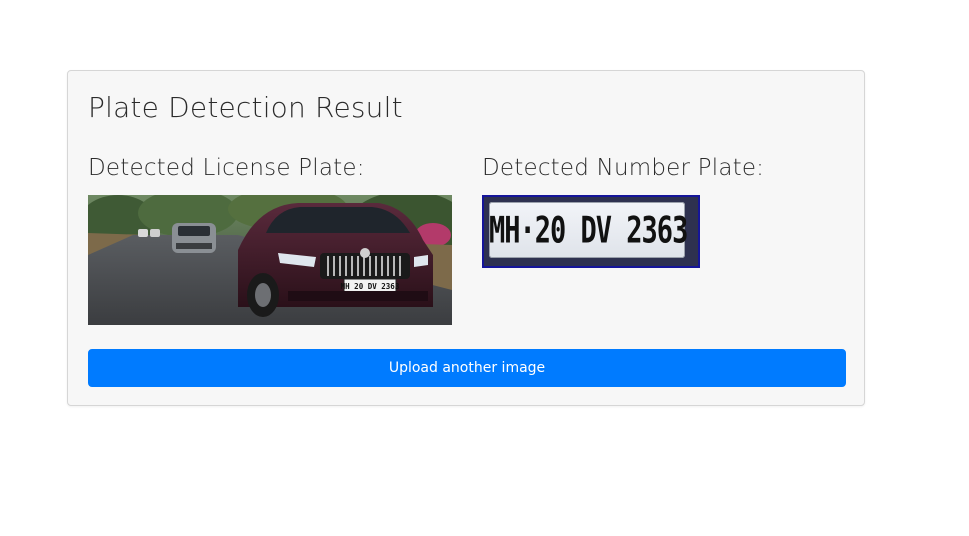  I want to click on number-plate-heading: Detected Number Plate:, so click(623, 168).